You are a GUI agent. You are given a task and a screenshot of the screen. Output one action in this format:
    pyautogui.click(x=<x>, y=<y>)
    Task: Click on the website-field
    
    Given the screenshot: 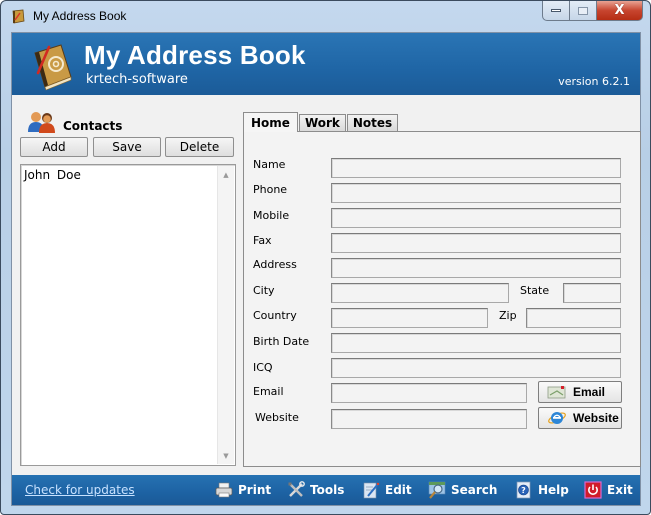 What is the action you would take?
    pyautogui.click(x=429, y=419)
    